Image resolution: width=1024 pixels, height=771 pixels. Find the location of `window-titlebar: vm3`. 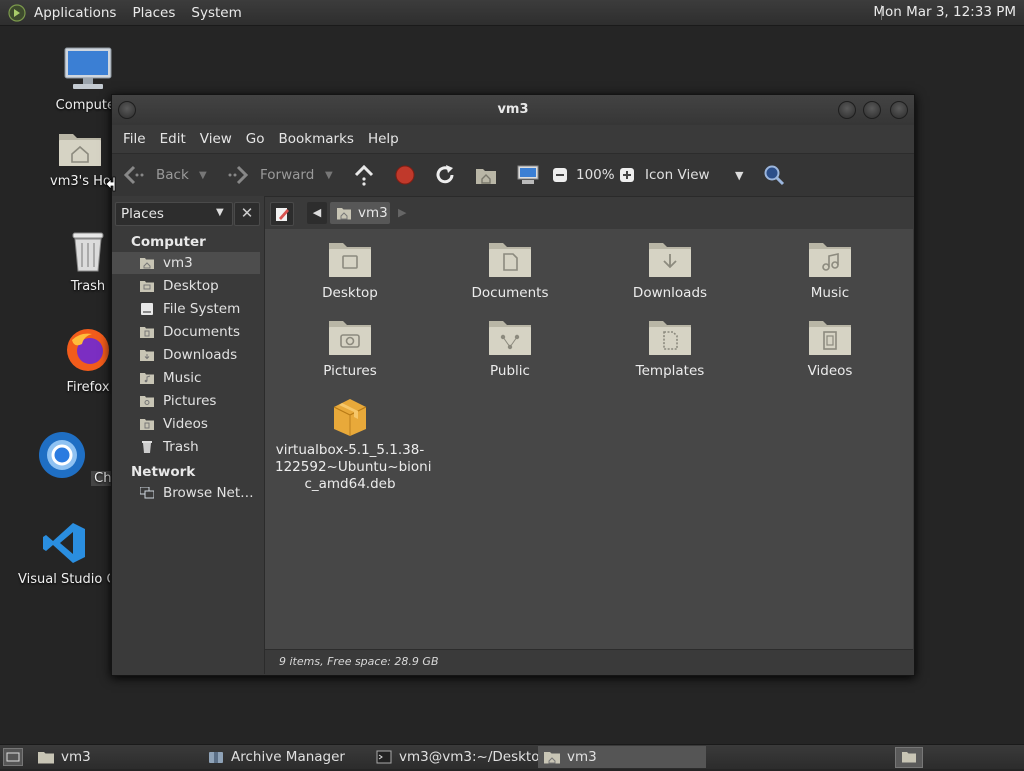

window-titlebar: vm3 is located at coordinates (513, 110).